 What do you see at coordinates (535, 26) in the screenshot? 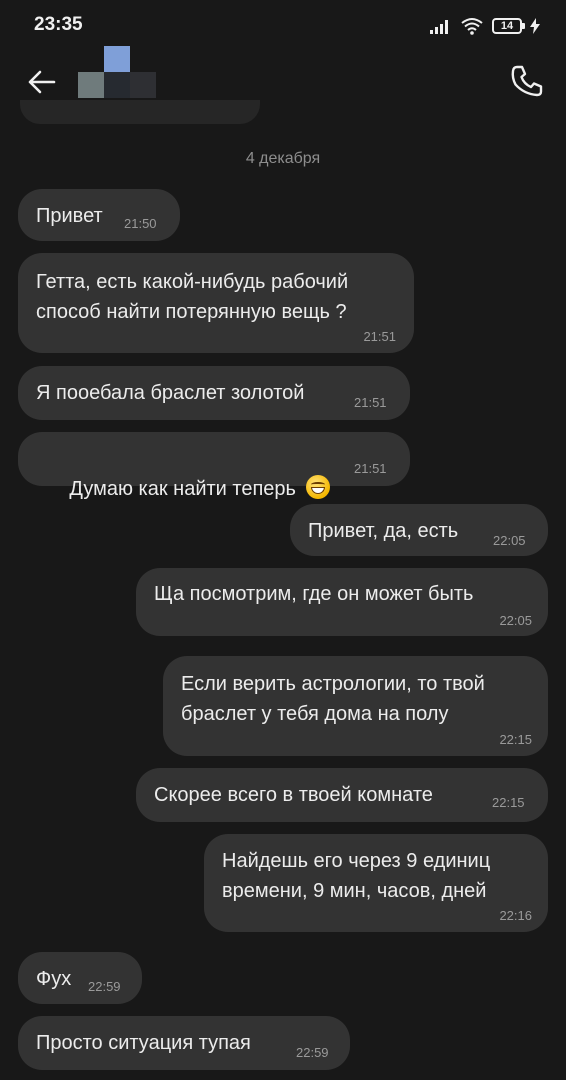
I see `bolt-icon` at bounding box center [535, 26].